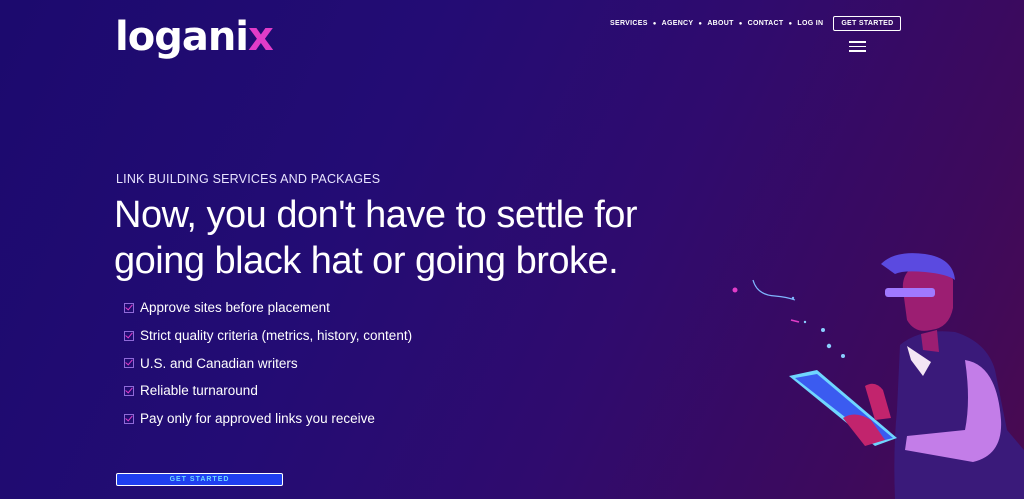 The image size is (1024, 499). Describe the element at coordinates (766, 23) in the screenshot. I see `nav-contact: CONTACT` at that location.